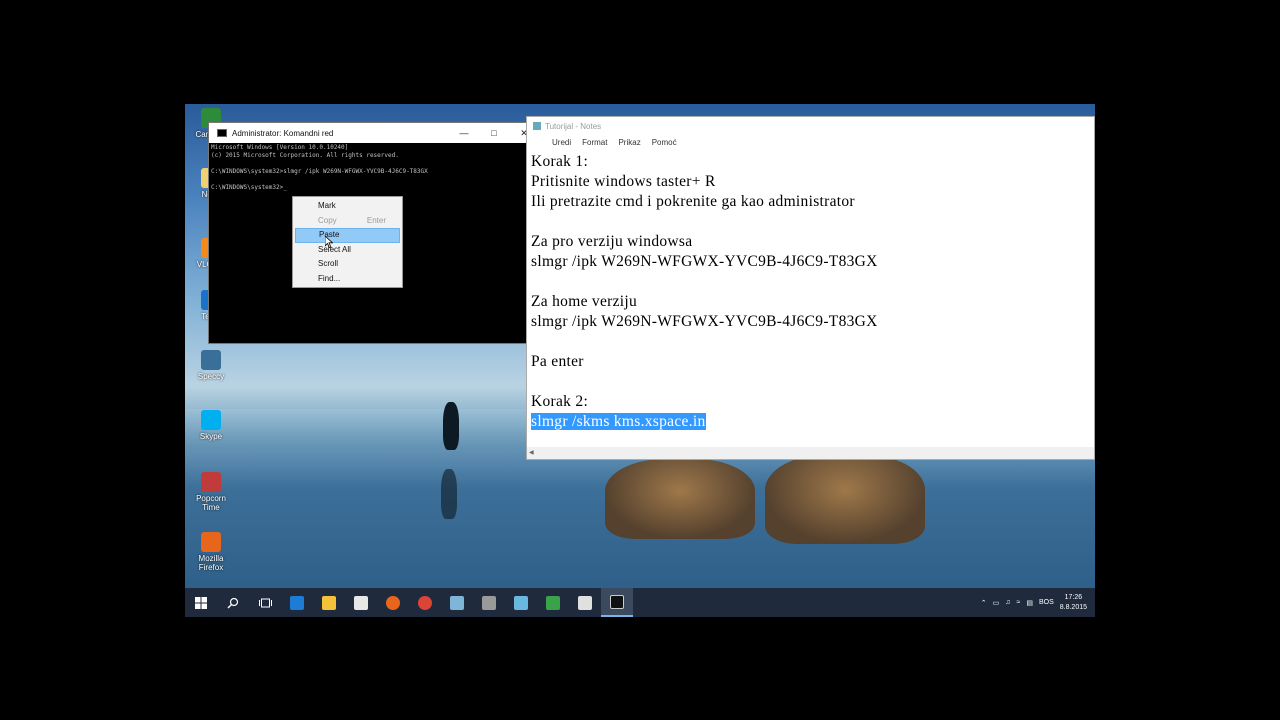 The image size is (1280, 720). I want to click on context-menu-item: Select All, so click(347, 250).